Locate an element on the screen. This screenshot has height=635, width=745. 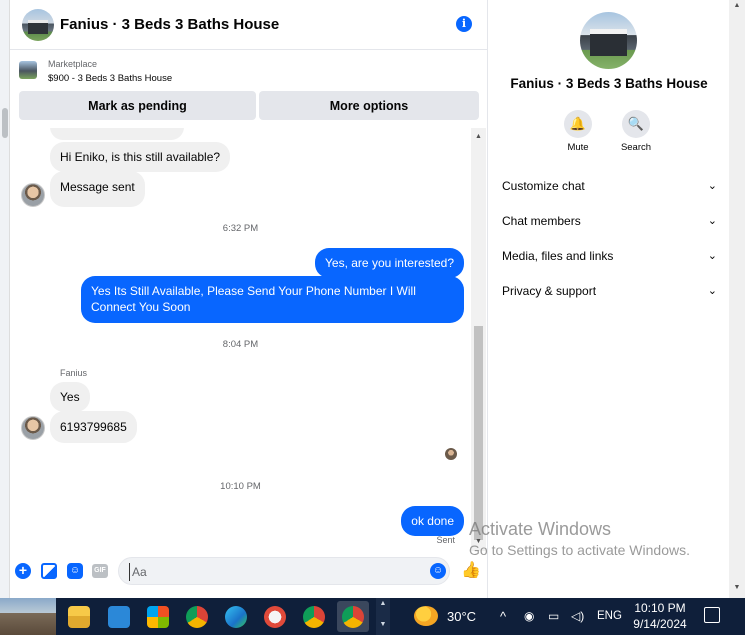
emoji-icon: ☺ is located at coordinates (438, 571).